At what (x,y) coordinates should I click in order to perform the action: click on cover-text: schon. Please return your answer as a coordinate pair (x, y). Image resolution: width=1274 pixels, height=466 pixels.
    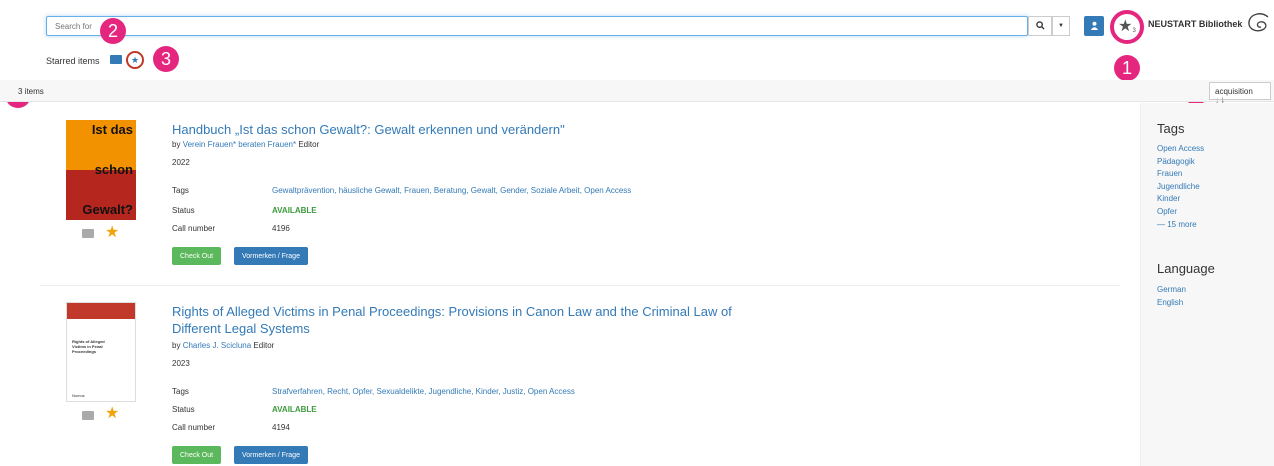
    Looking at the image, I should click on (113, 169).